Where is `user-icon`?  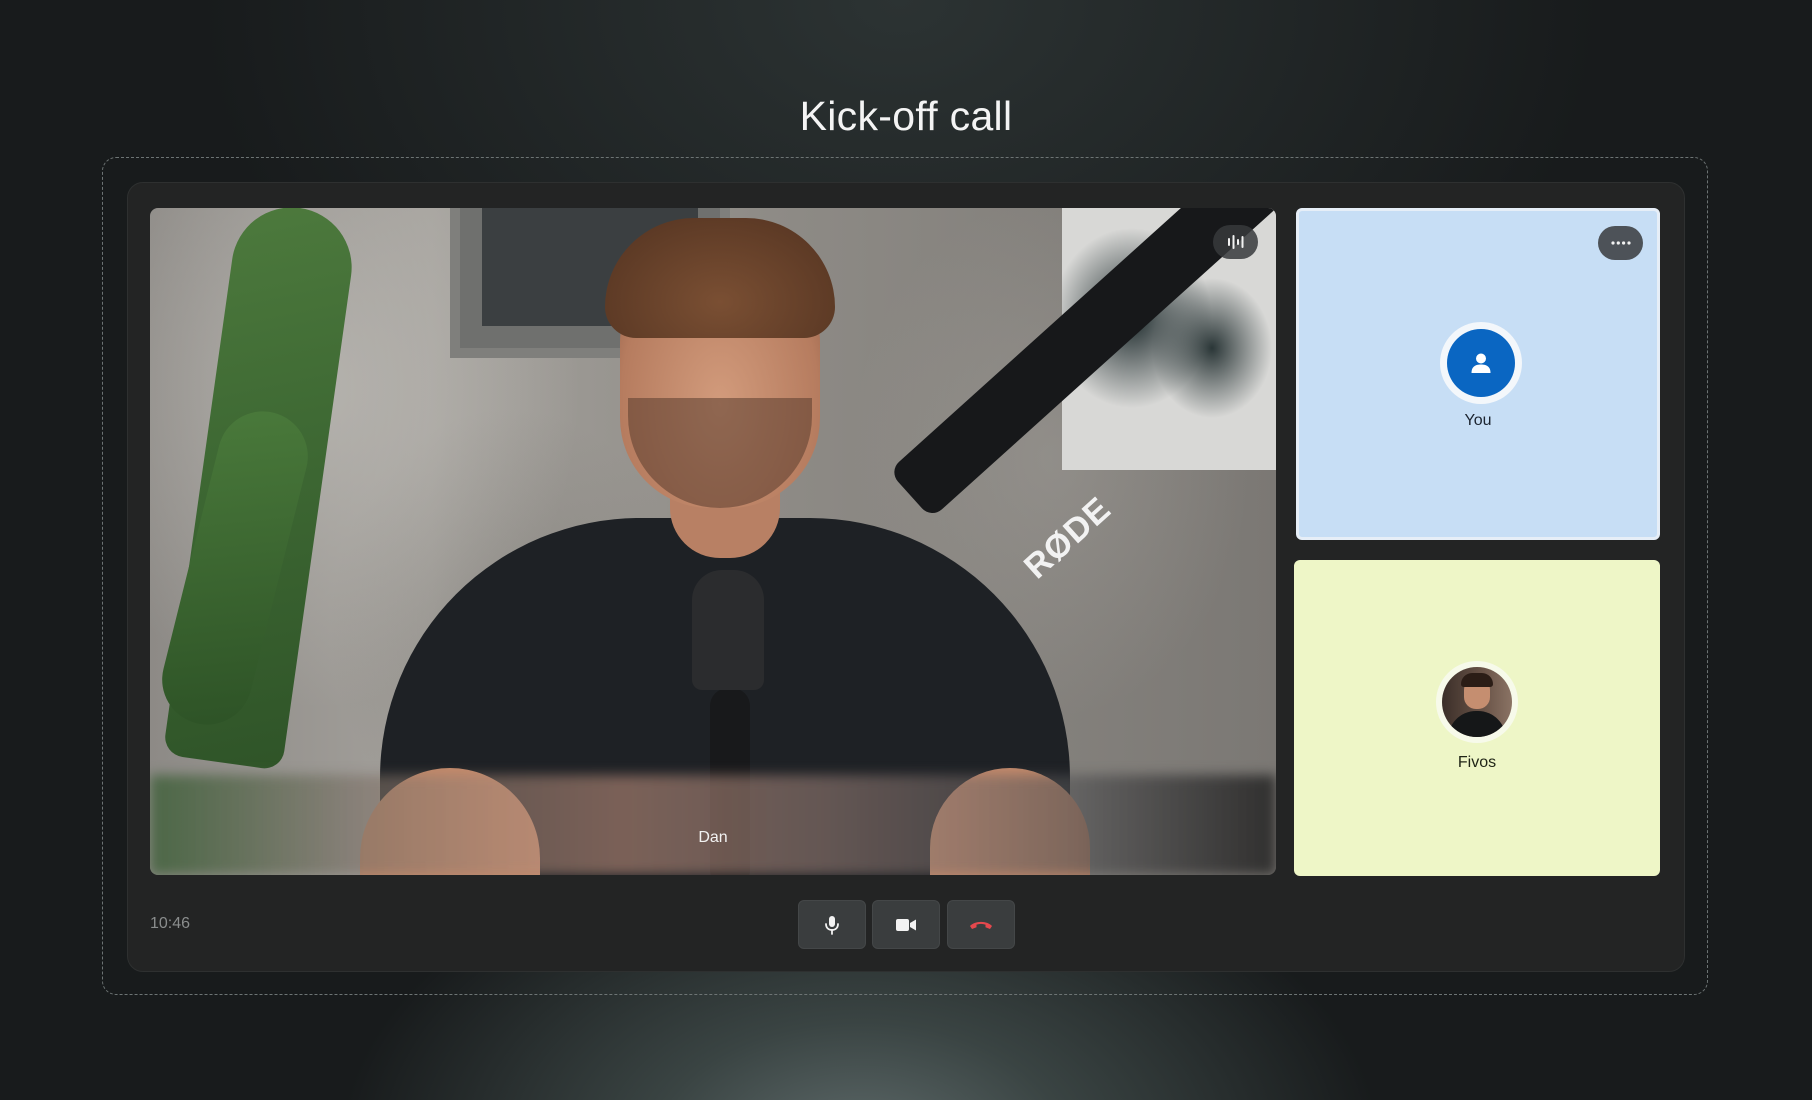 user-icon is located at coordinates (1481, 363).